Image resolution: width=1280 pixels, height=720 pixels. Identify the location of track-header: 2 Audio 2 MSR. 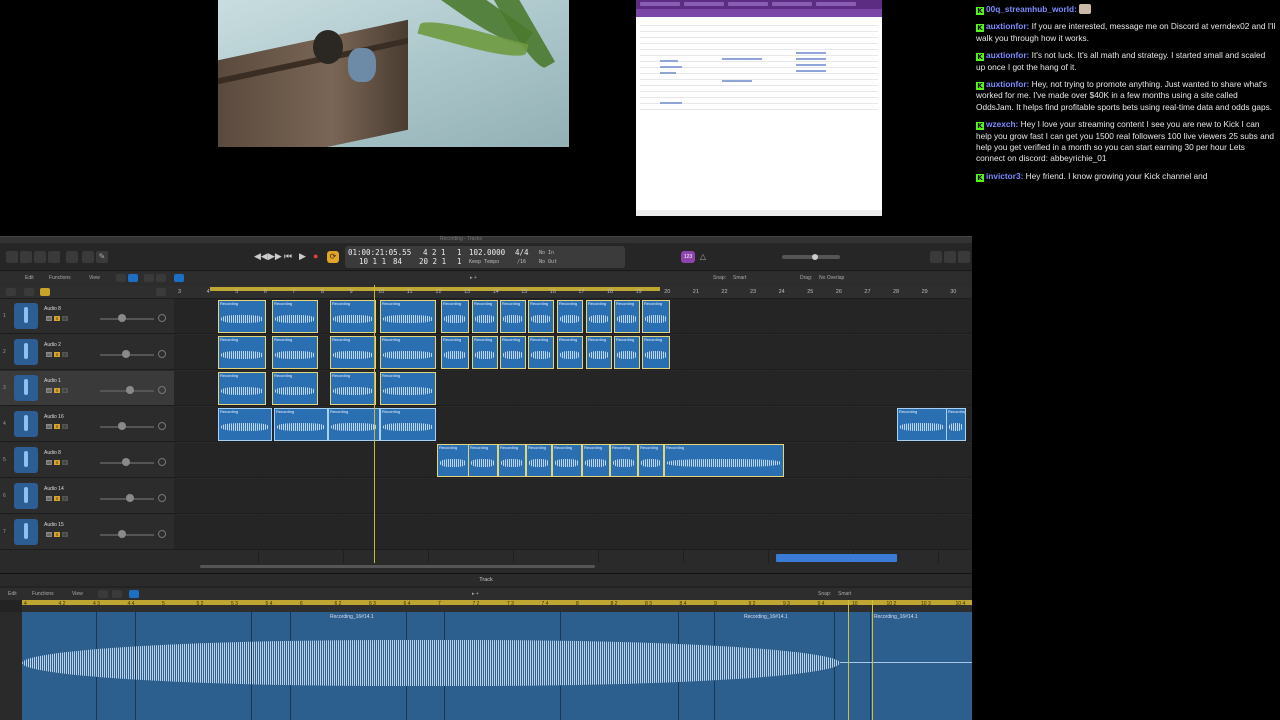
(87, 352).